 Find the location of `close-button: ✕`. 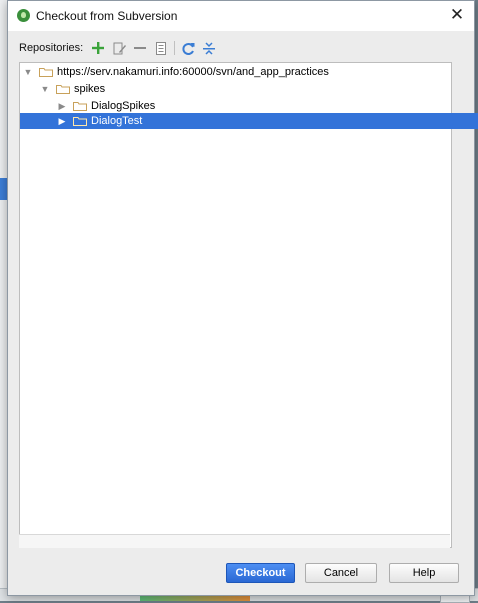

close-button: ✕ is located at coordinates (457, 16).